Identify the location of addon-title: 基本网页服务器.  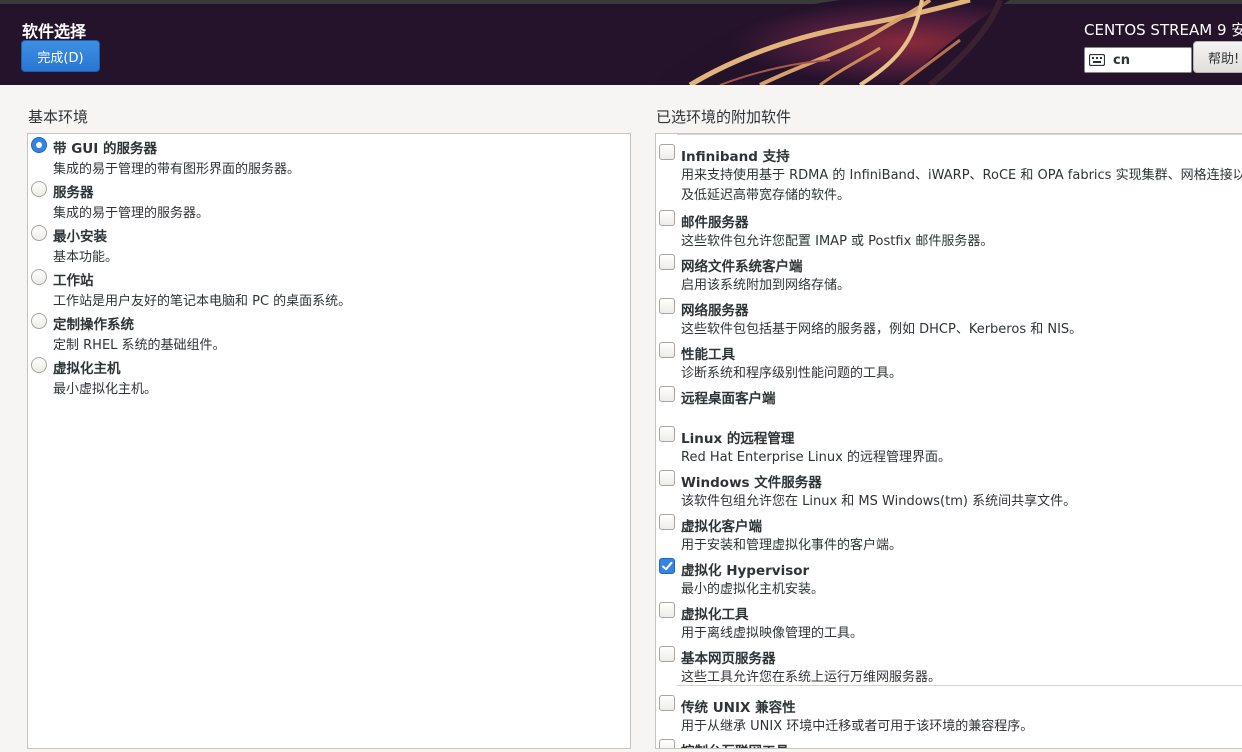
(728, 659).